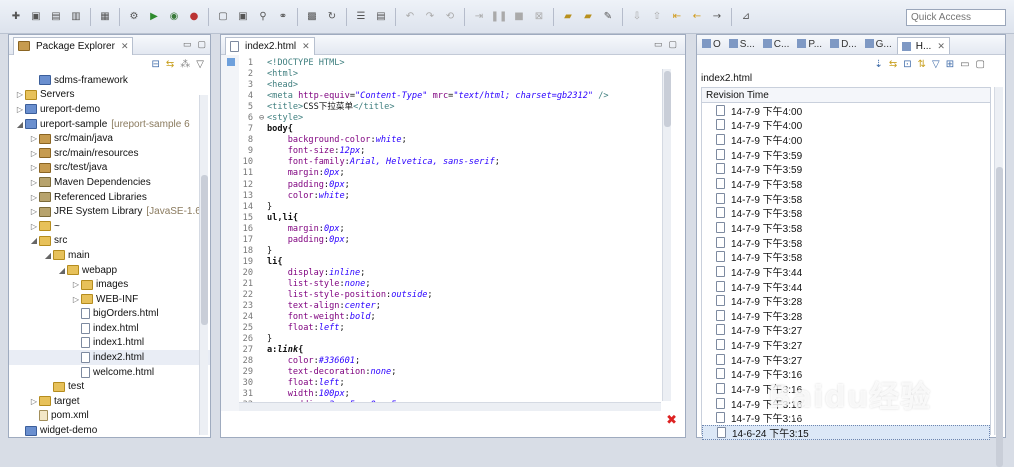 This screenshot has width=1014, height=467. What do you see at coordinates (194, 17) in the screenshot?
I see `external-tools-icon: ●` at bounding box center [194, 17].